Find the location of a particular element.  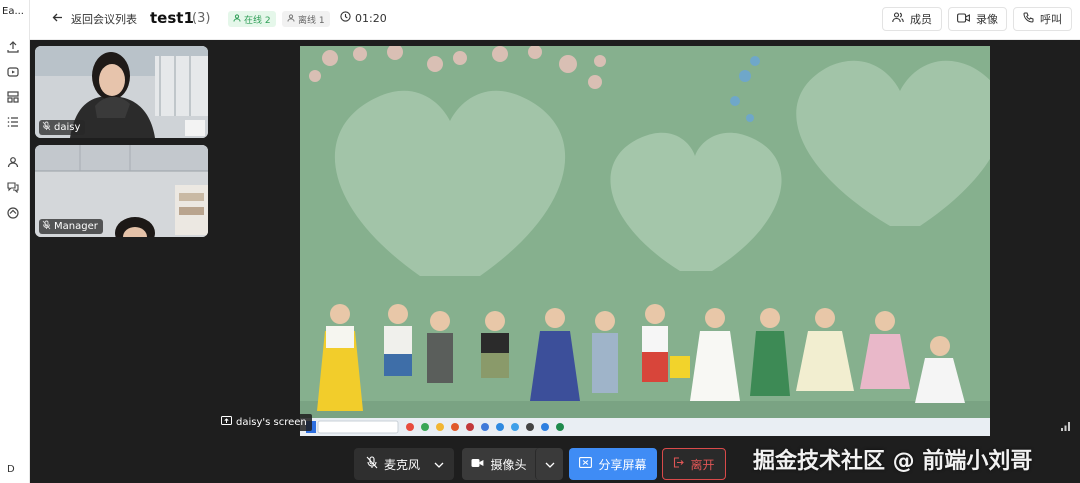

upload-icon is located at coordinates (13, 47).